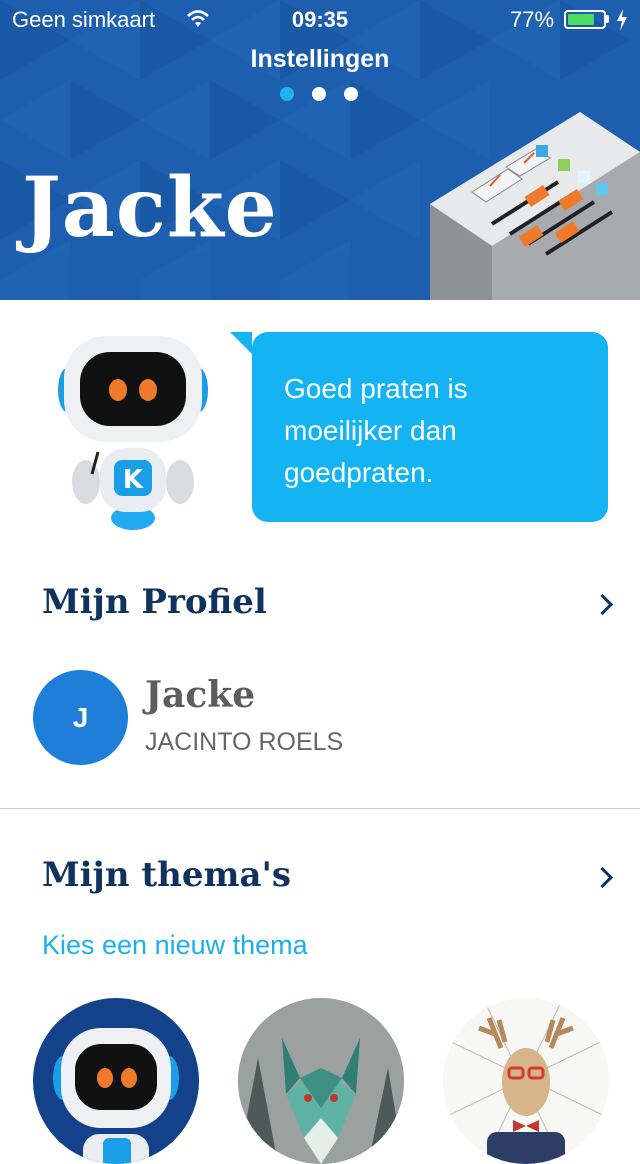  Describe the element at coordinates (359, 472) in the screenshot. I see `quote-line: goedpraten.` at that location.